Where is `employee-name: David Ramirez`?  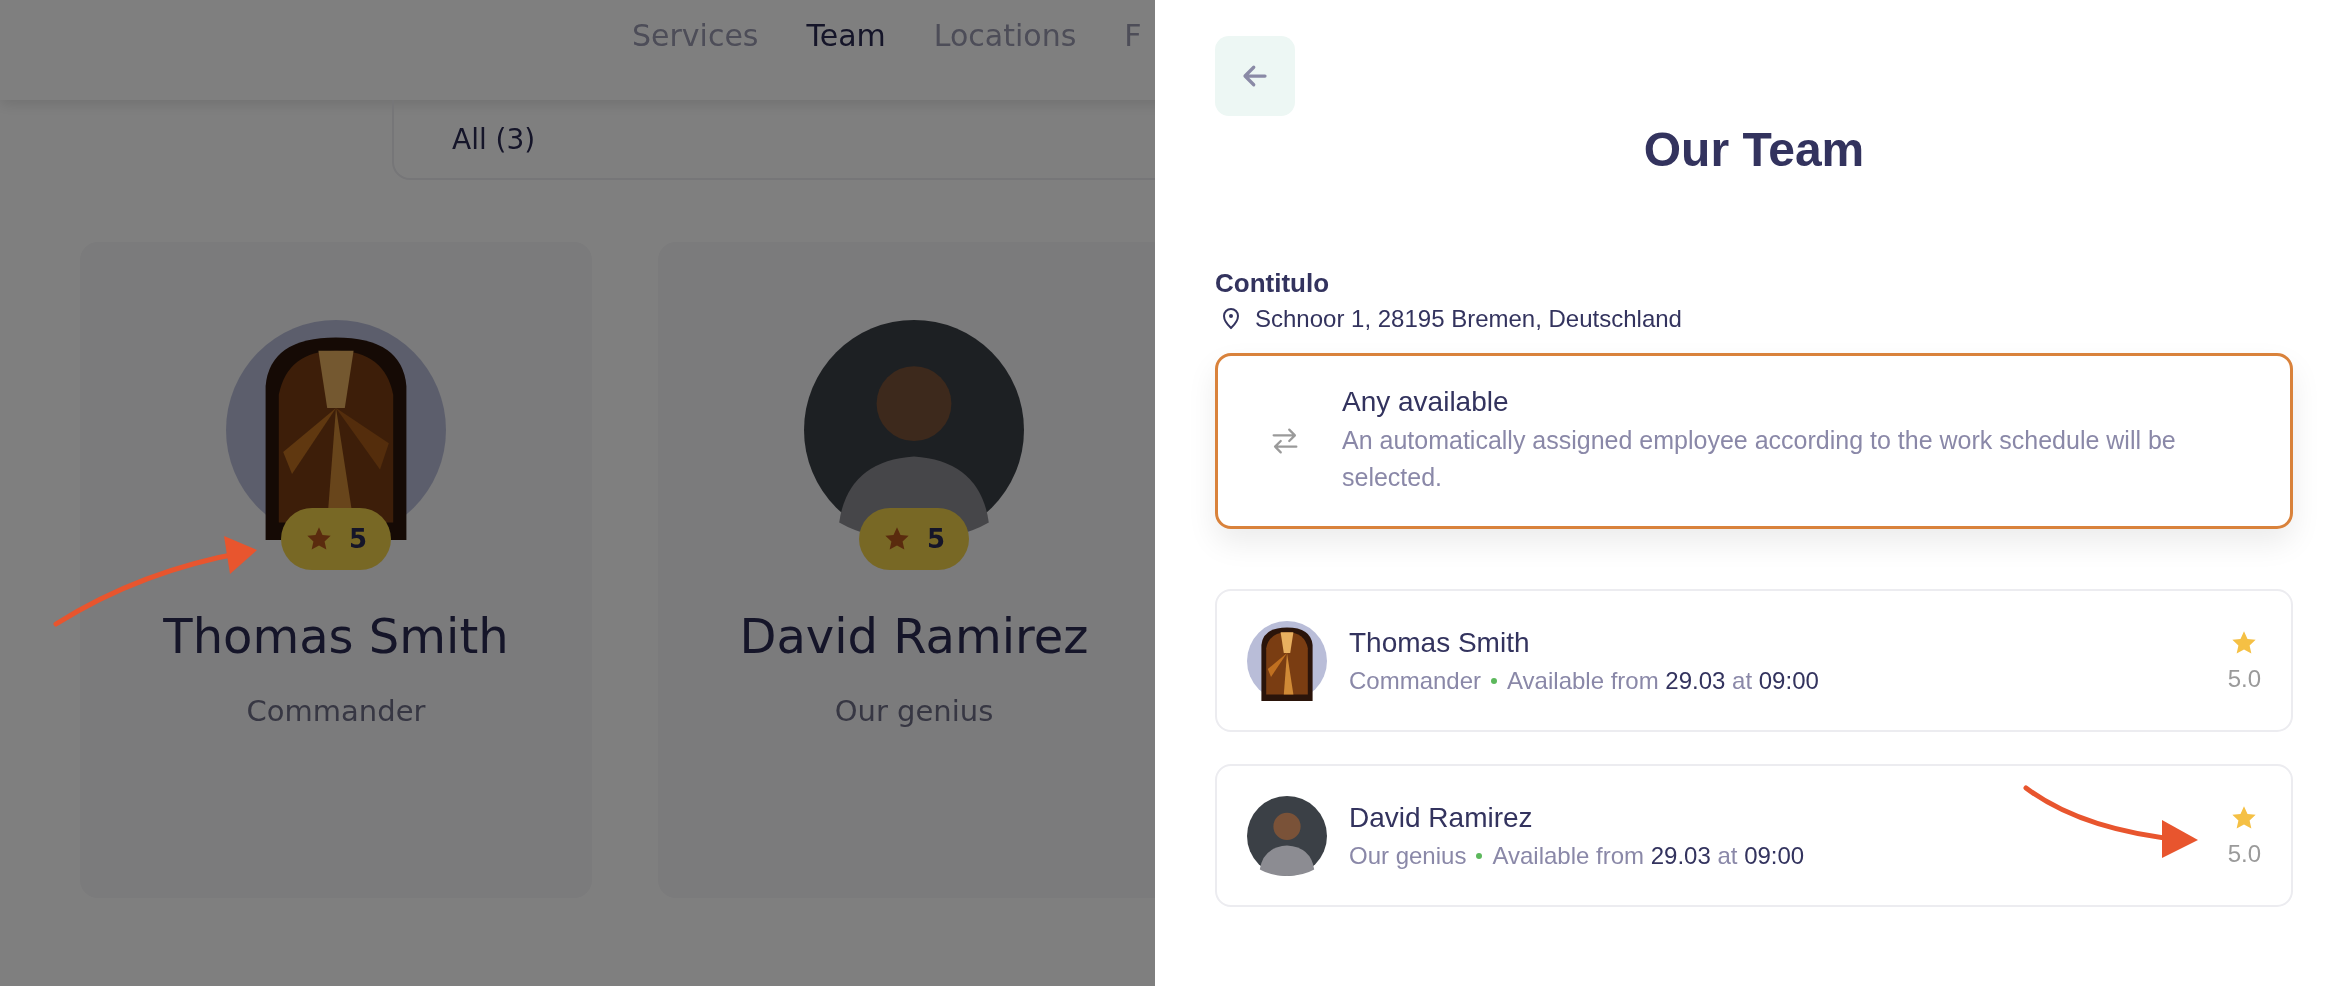
employee-name: David Ramirez is located at coordinates (1441, 817).